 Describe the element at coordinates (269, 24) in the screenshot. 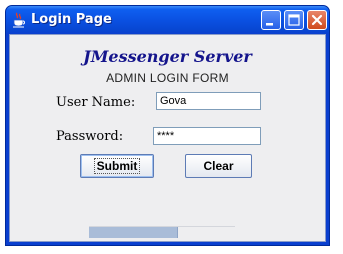

I see `minimize-icon` at that location.